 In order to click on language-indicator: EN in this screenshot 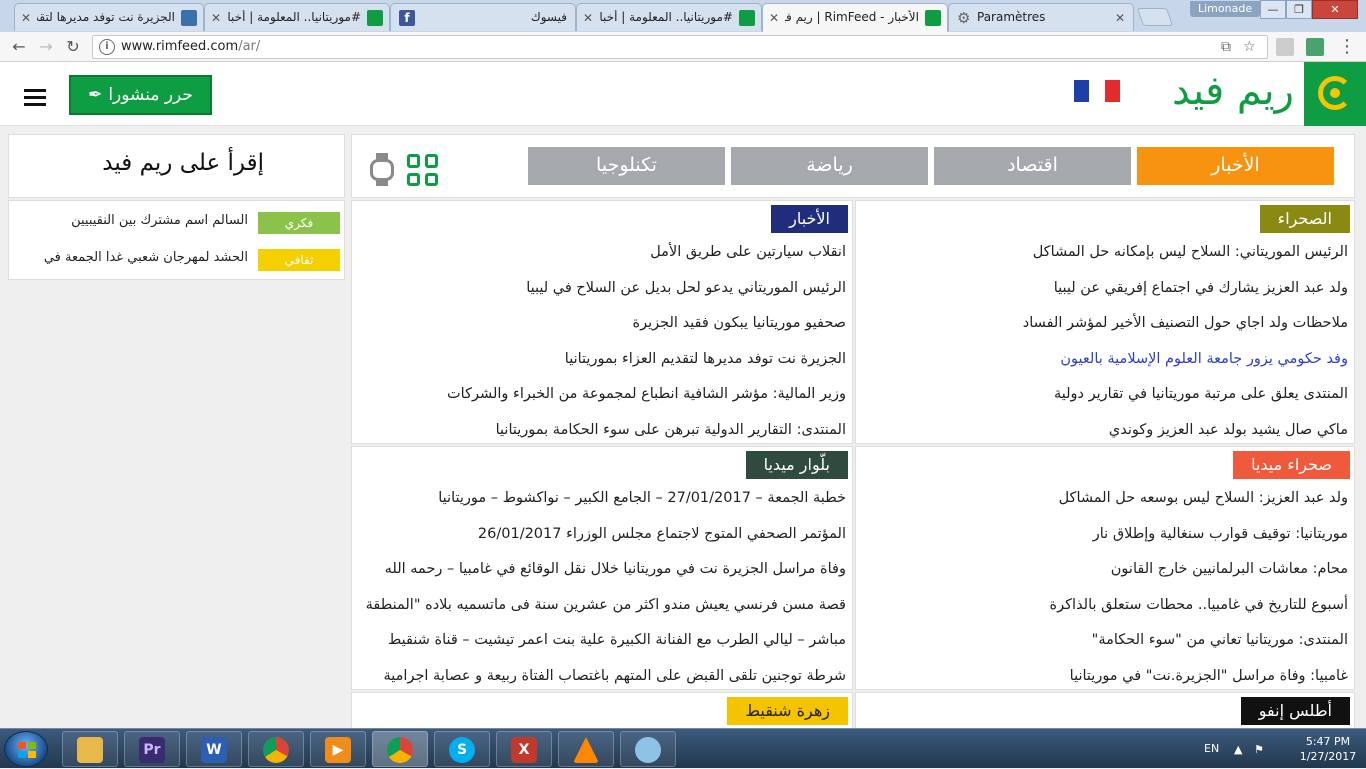, I will do `click(1211, 748)`.